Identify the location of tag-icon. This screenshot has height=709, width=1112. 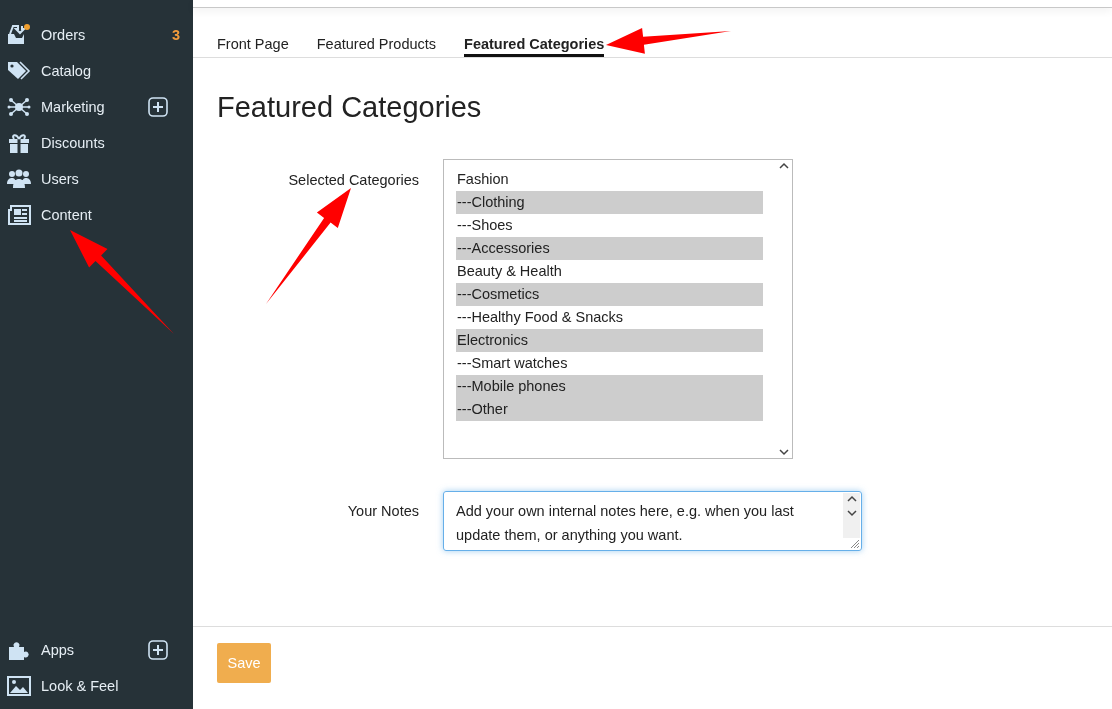
(19, 71).